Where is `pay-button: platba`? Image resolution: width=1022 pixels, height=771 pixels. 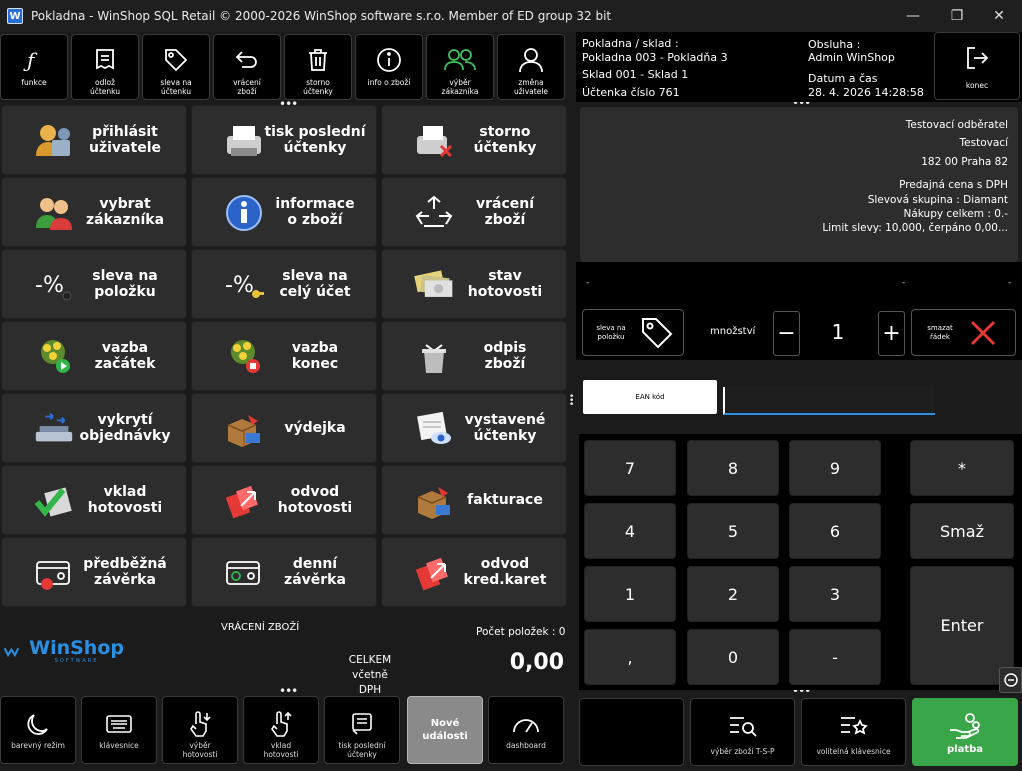
pay-button: platba is located at coordinates (965, 732).